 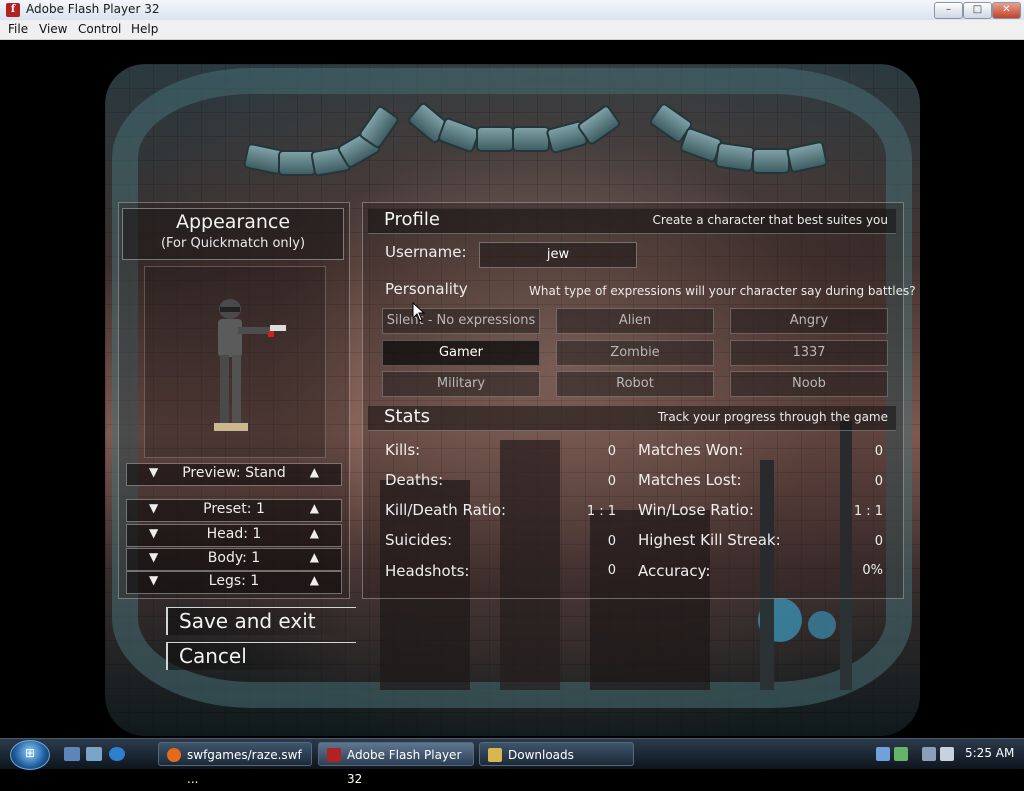 What do you see at coordinates (93, 9) in the screenshot?
I see `window-title: Adobe Flash Player 32` at bounding box center [93, 9].